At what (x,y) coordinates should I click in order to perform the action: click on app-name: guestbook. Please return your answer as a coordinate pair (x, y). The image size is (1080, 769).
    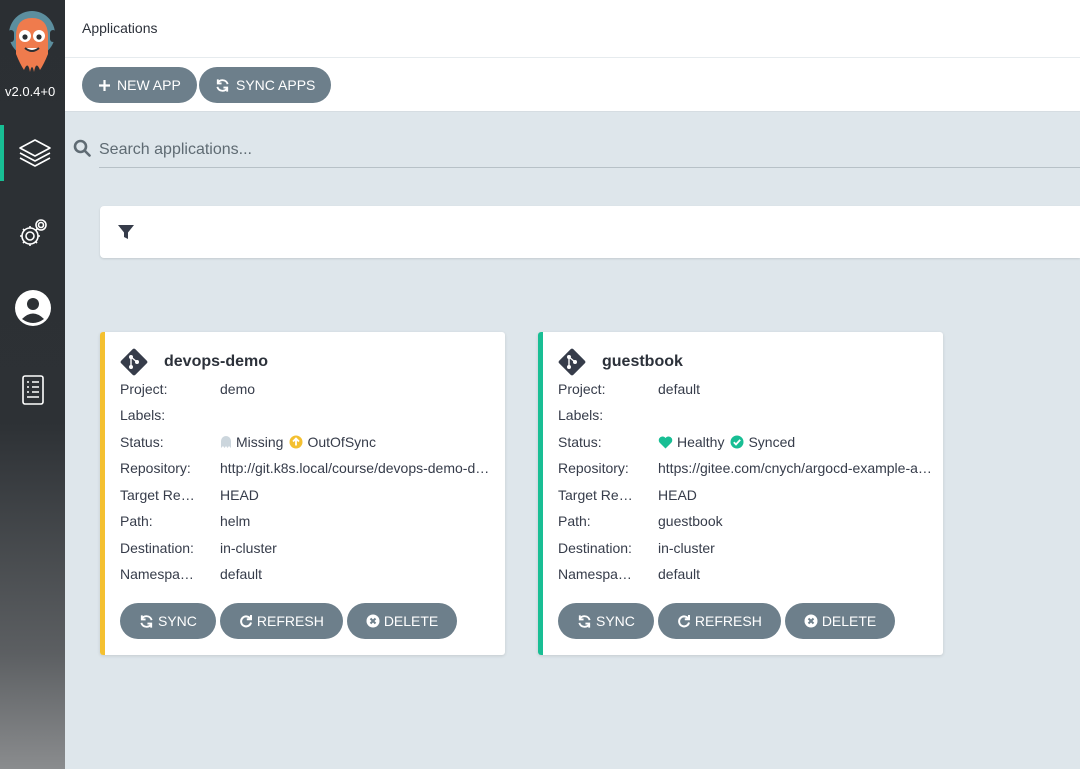
    Looking at the image, I should click on (642, 362).